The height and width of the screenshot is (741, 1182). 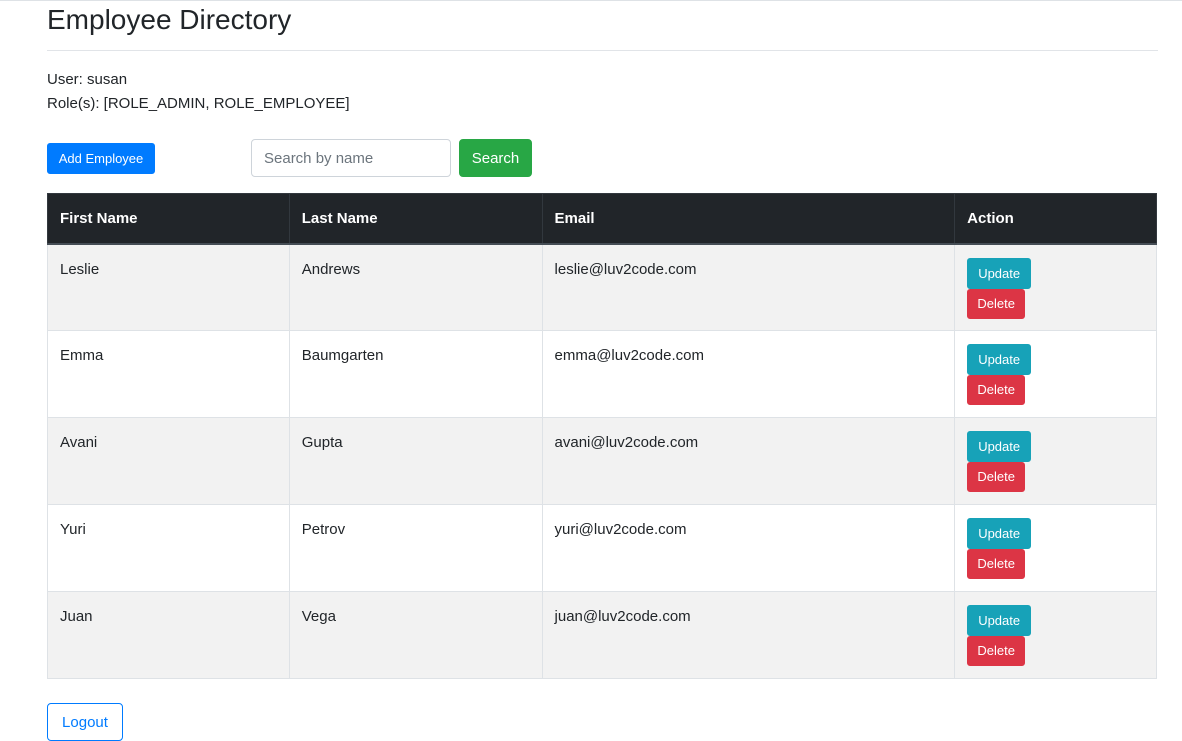 What do you see at coordinates (415, 219) in the screenshot?
I see `header-last-name: Last Name` at bounding box center [415, 219].